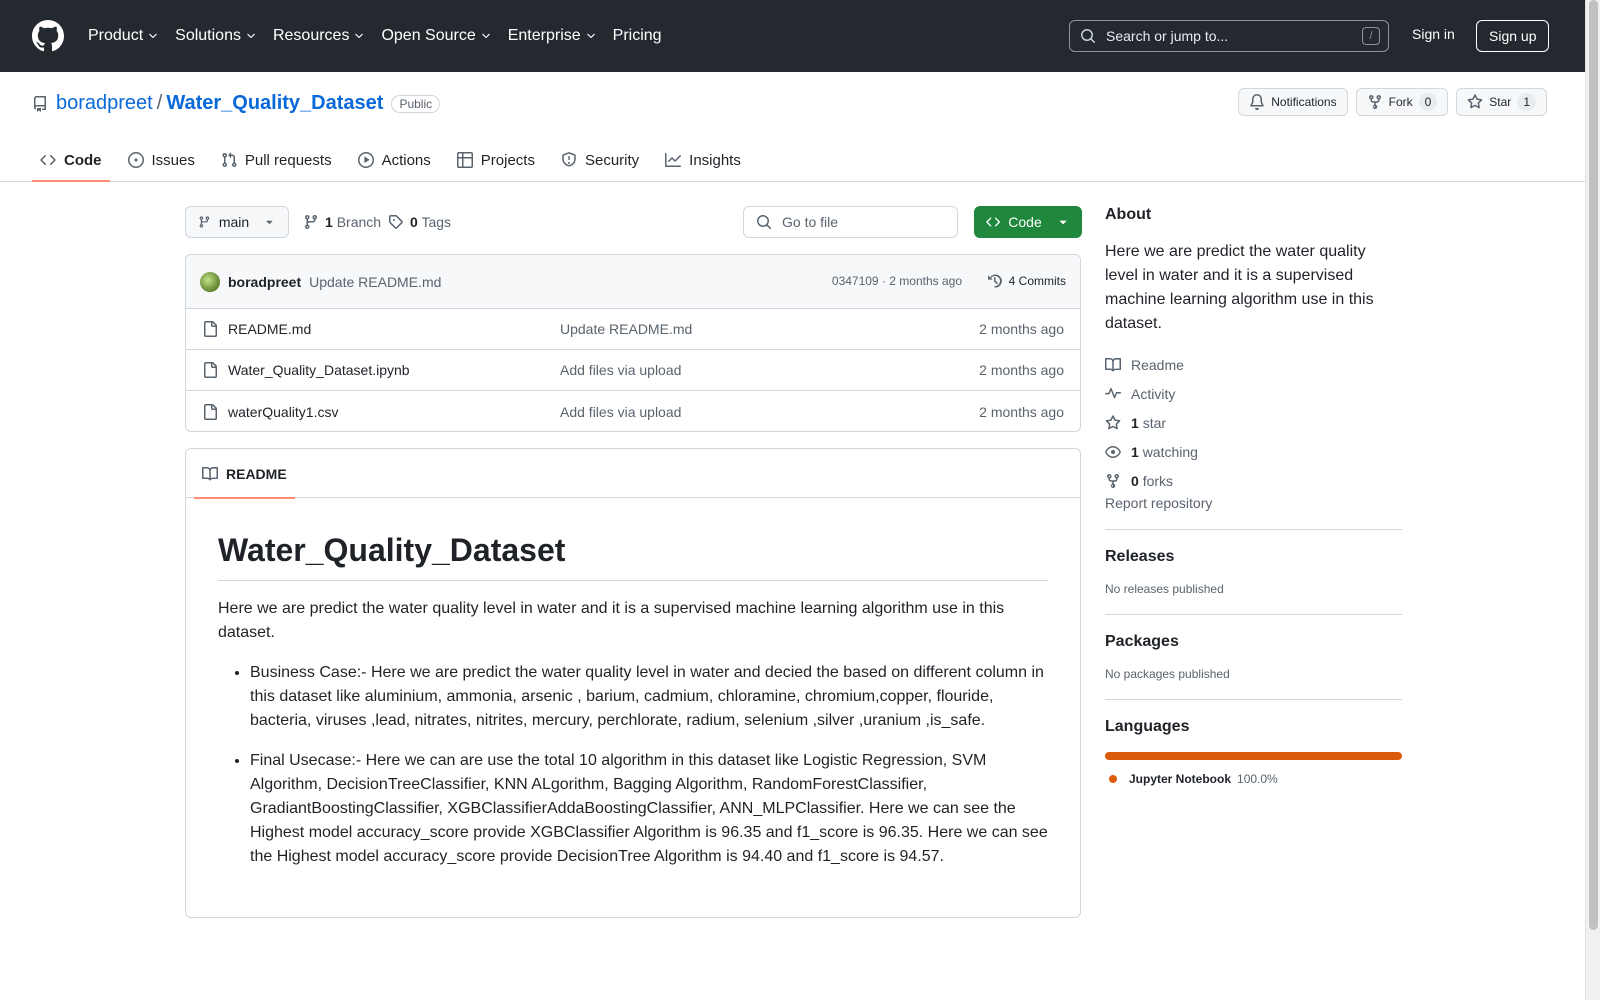 Image resolution: width=1600 pixels, height=1000 pixels. Describe the element at coordinates (323, 36) in the screenshot. I see `top-nav-resources: Resources` at that location.